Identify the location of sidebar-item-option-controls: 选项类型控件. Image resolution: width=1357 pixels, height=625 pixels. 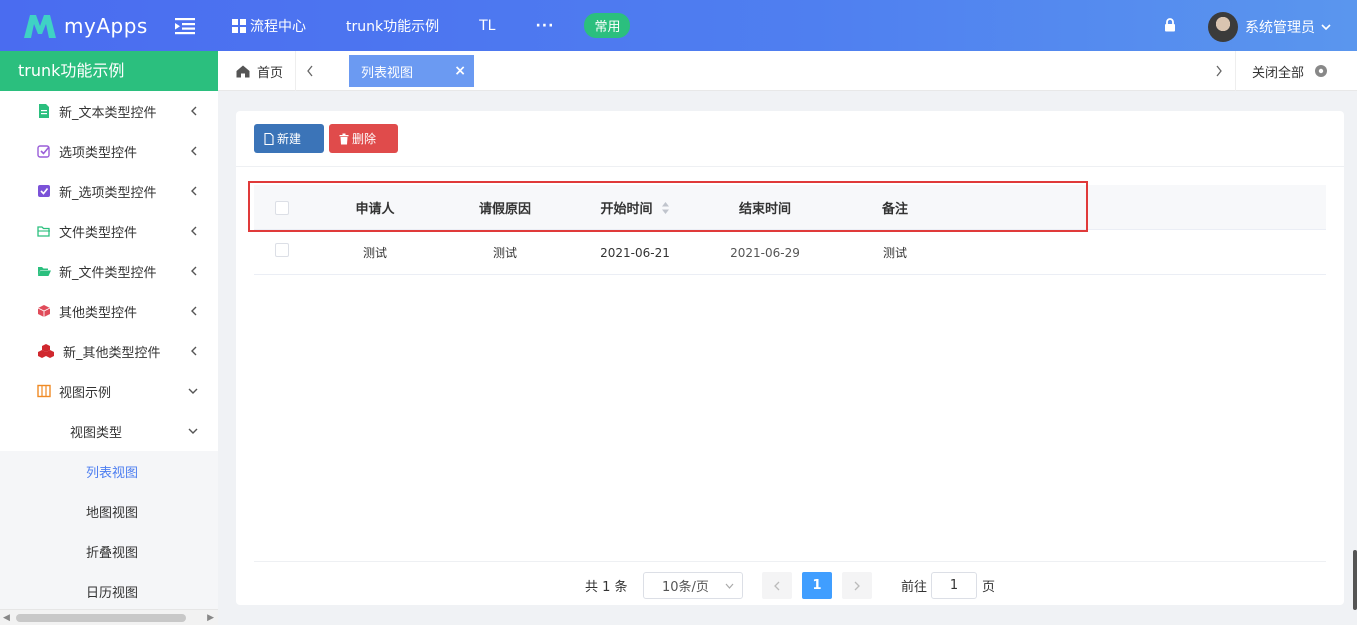
(109, 151).